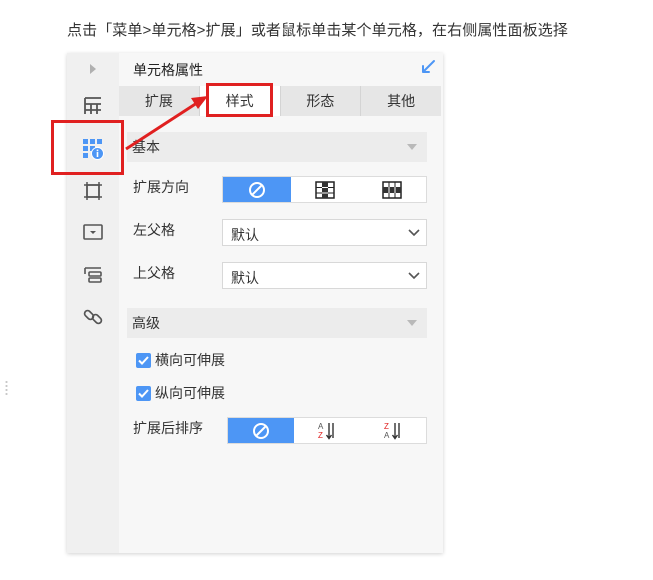  What do you see at coordinates (324, 275) in the screenshot?
I see `top-parent-select: 默认` at bounding box center [324, 275].